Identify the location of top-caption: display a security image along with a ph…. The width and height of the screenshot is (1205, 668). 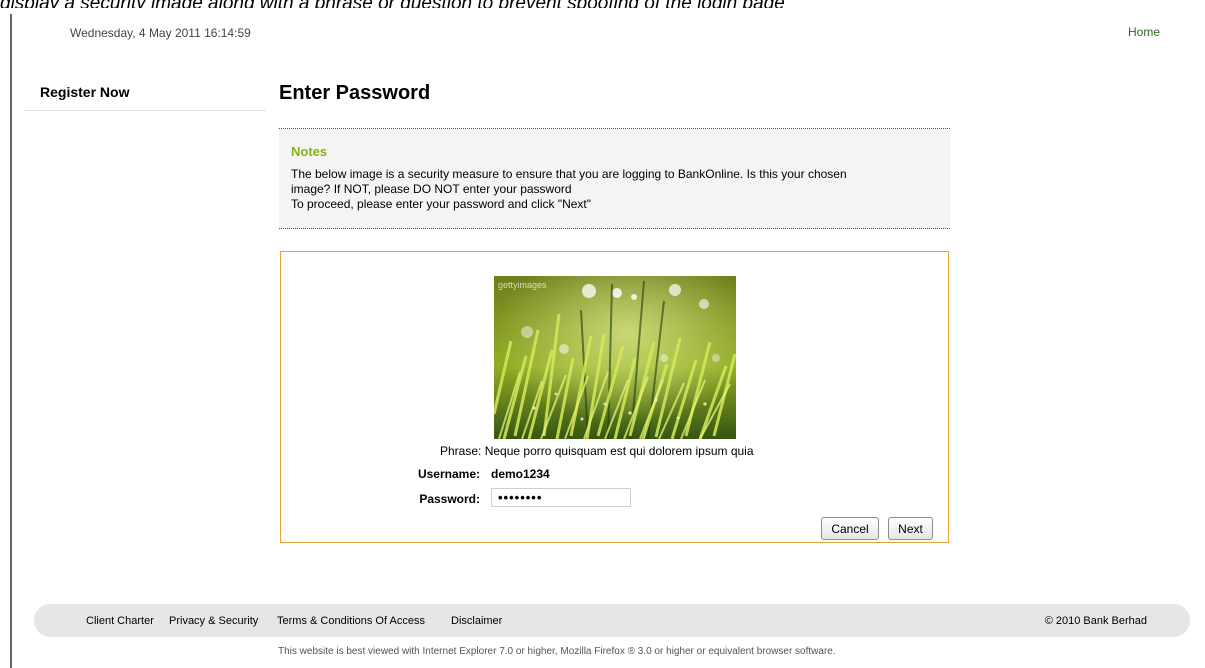
(602, 4).